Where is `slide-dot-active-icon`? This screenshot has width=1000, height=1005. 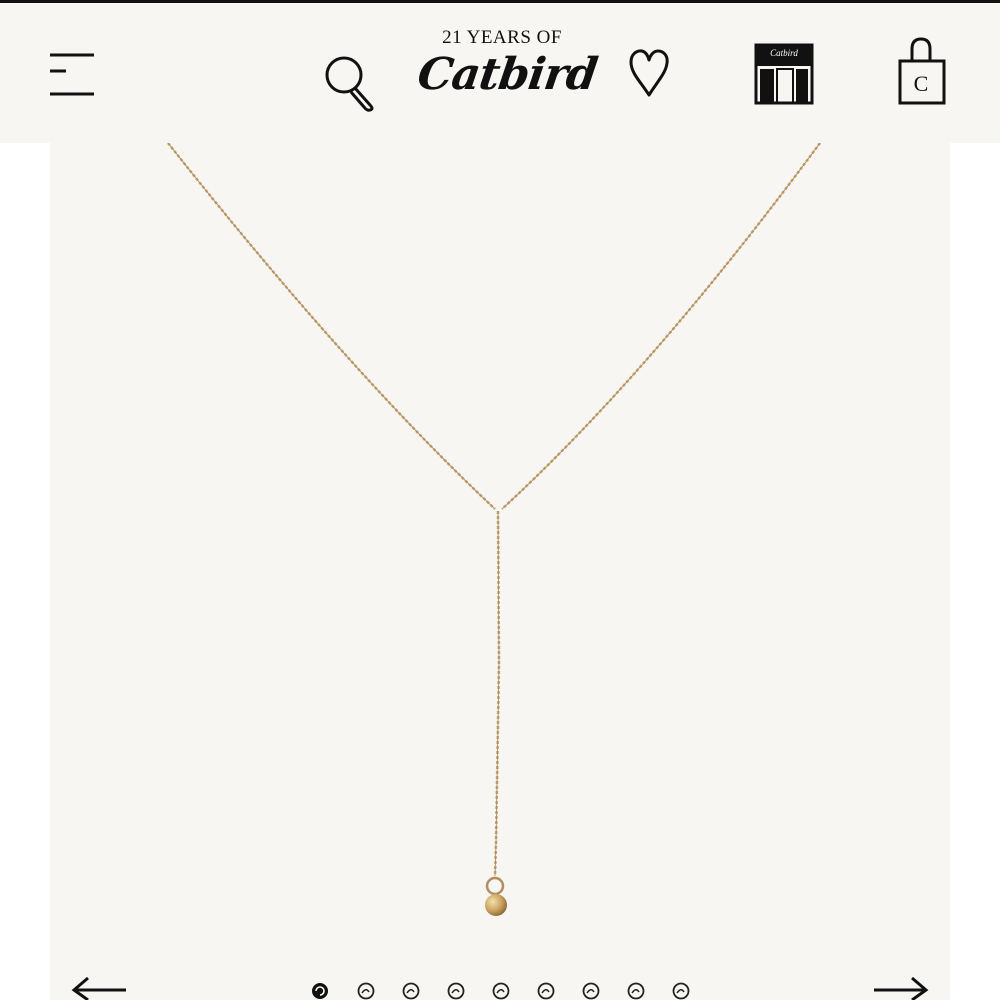
slide-dot-active-icon is located at coordinates (320, 991).